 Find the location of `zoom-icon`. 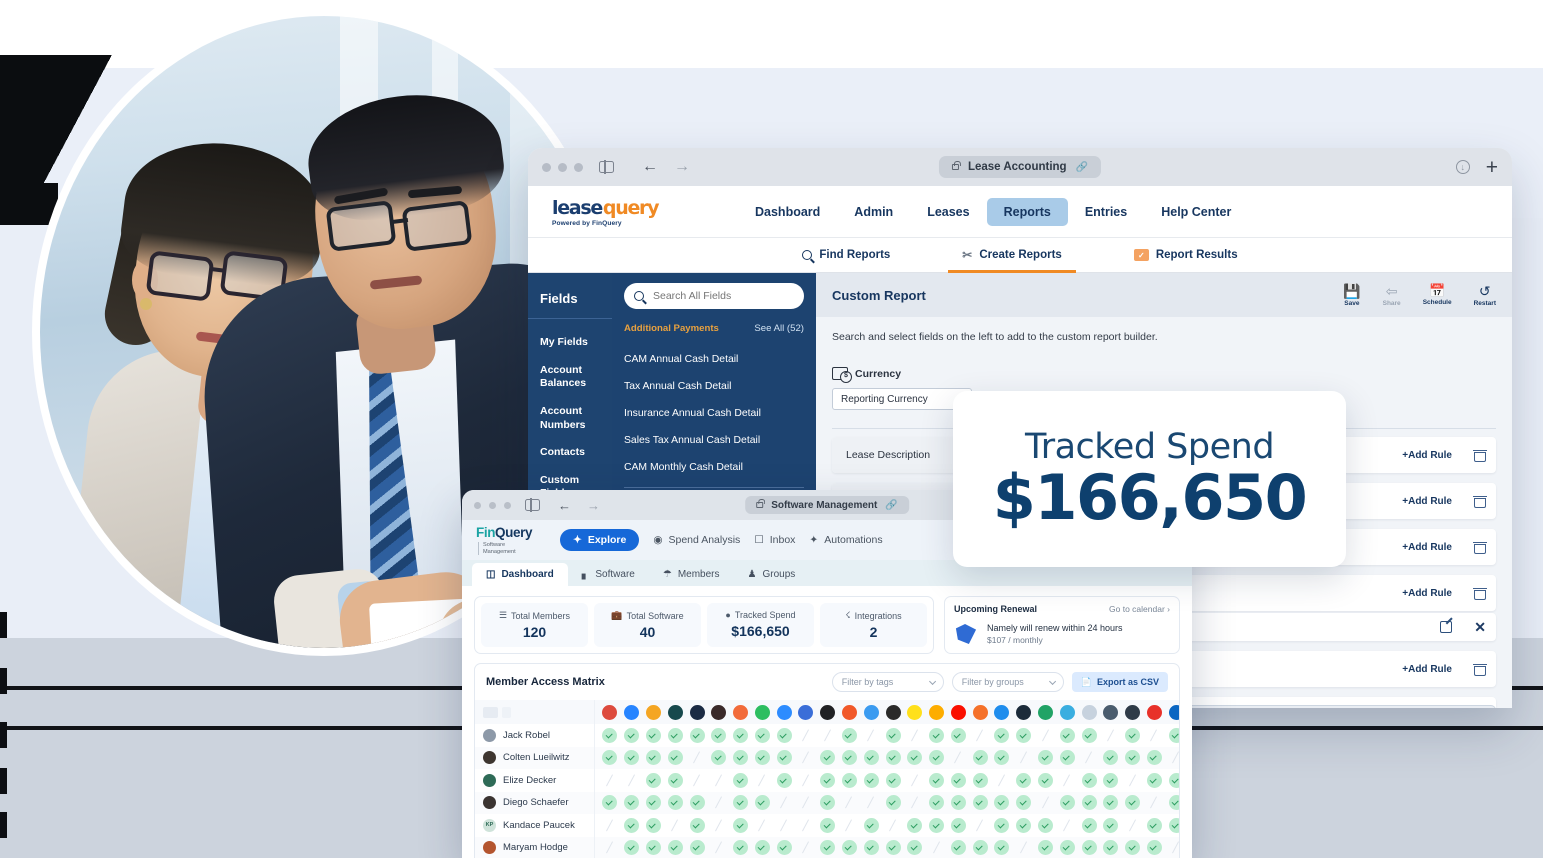

zoom-icon is located at coordinates (784, 712).